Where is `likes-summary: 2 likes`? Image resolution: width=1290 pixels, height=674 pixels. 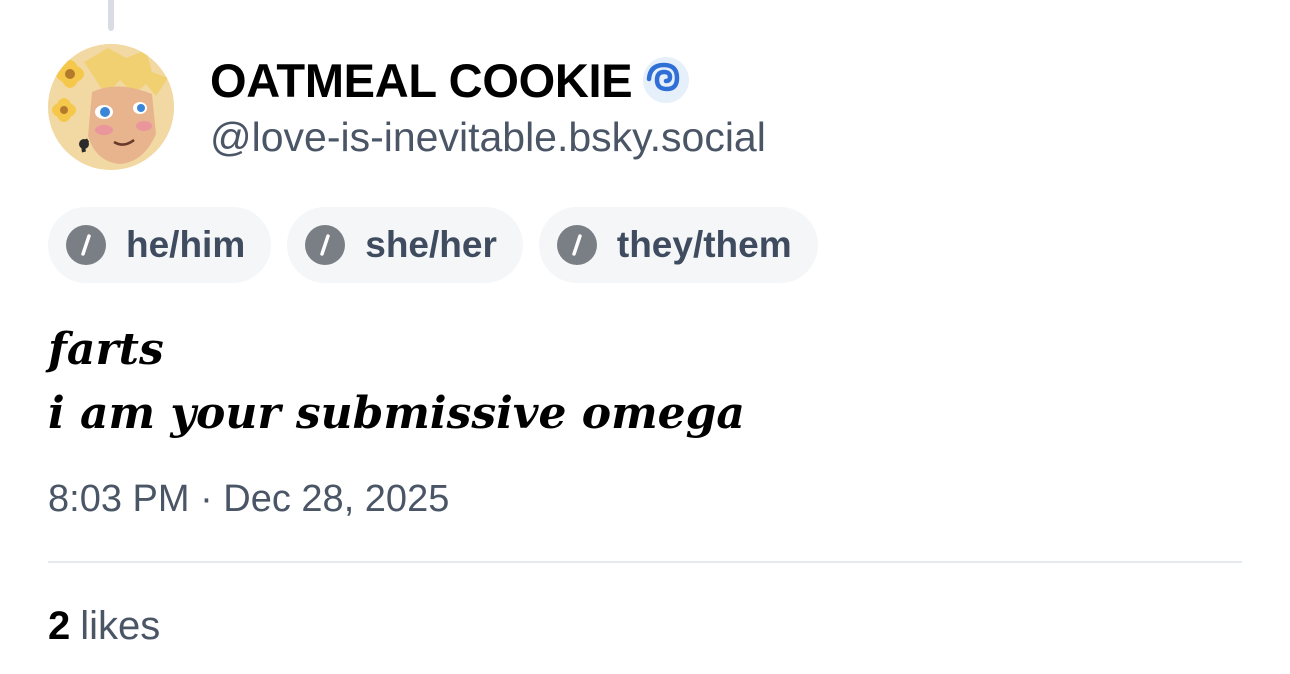
likes-summary: 2 likes is located at coordinates (104, 626).